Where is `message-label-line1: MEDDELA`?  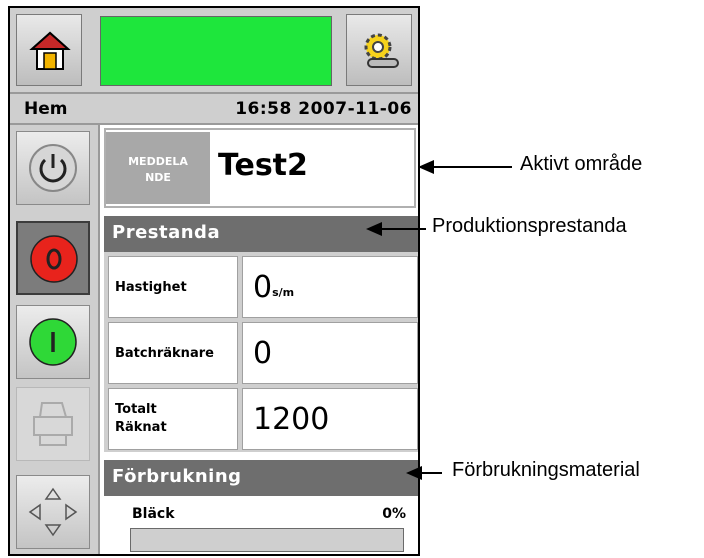 message-label-line1: MEDDELA is located at coordinates (158, 161).